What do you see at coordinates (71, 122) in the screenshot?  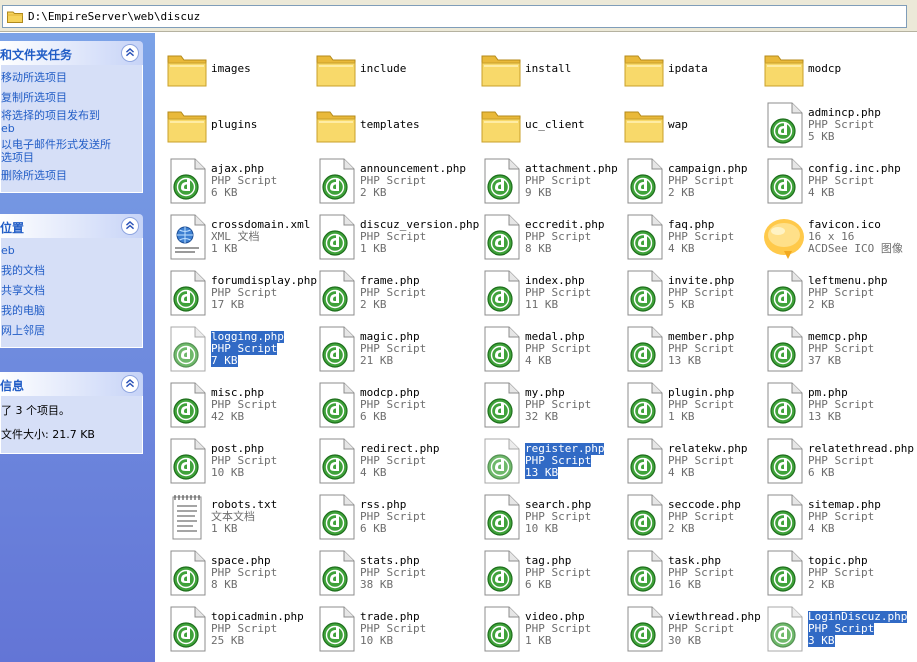 I see `task-publish-to-web: 将选择的项目发布到 eb` at bounding box center [71, 122].